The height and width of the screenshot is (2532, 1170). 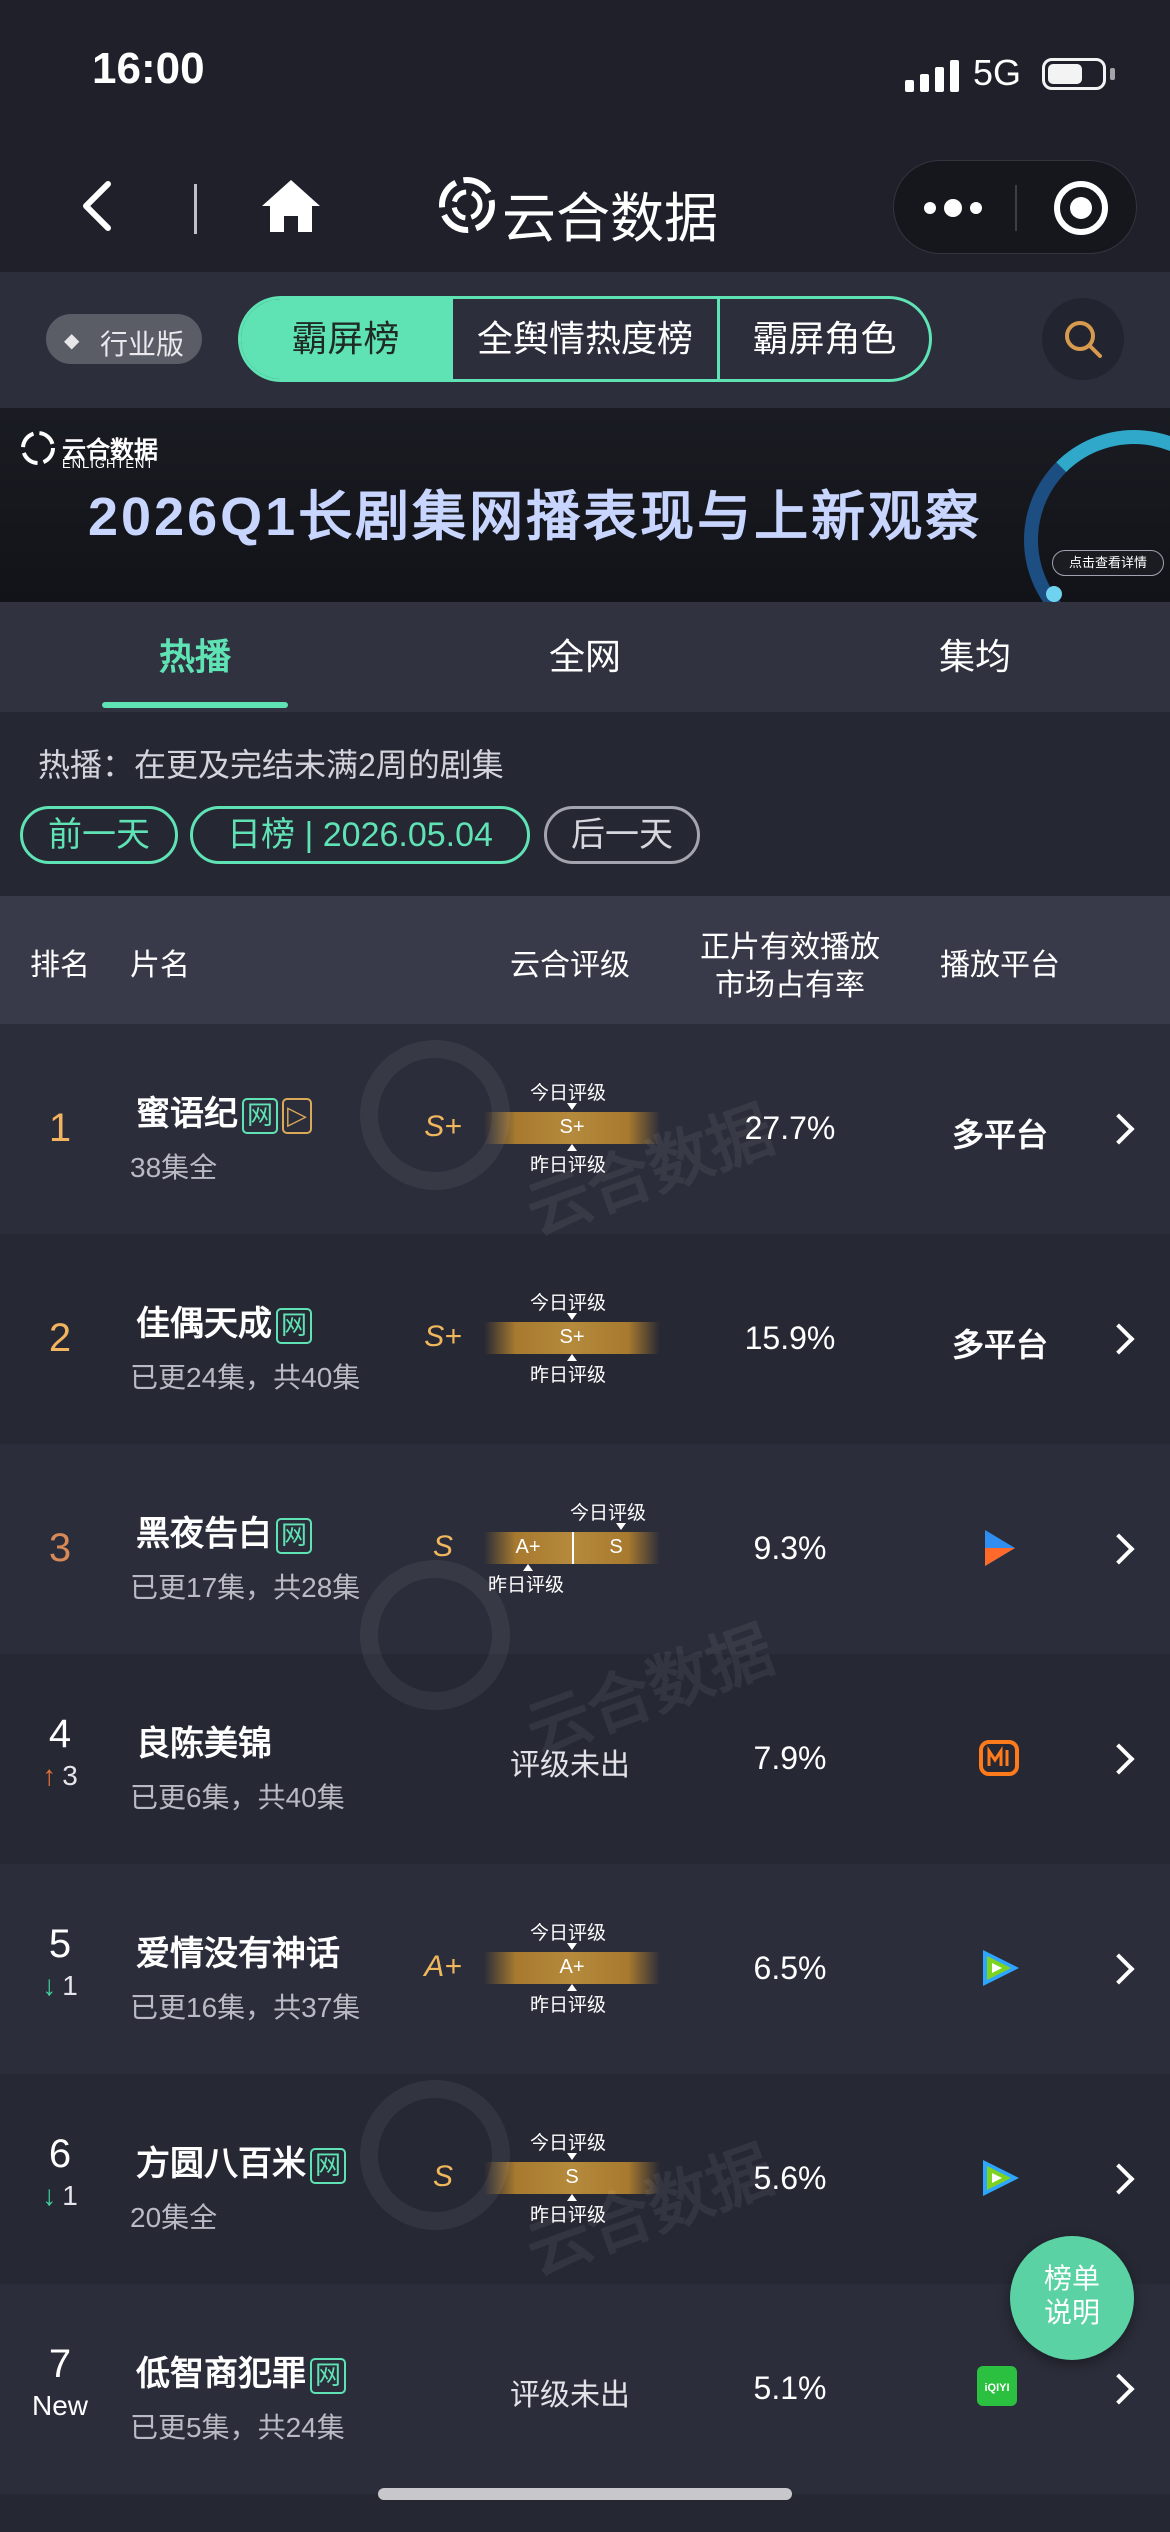 I want to click on edition-badge: ◆ 行业版, so click(x=124, y=339).